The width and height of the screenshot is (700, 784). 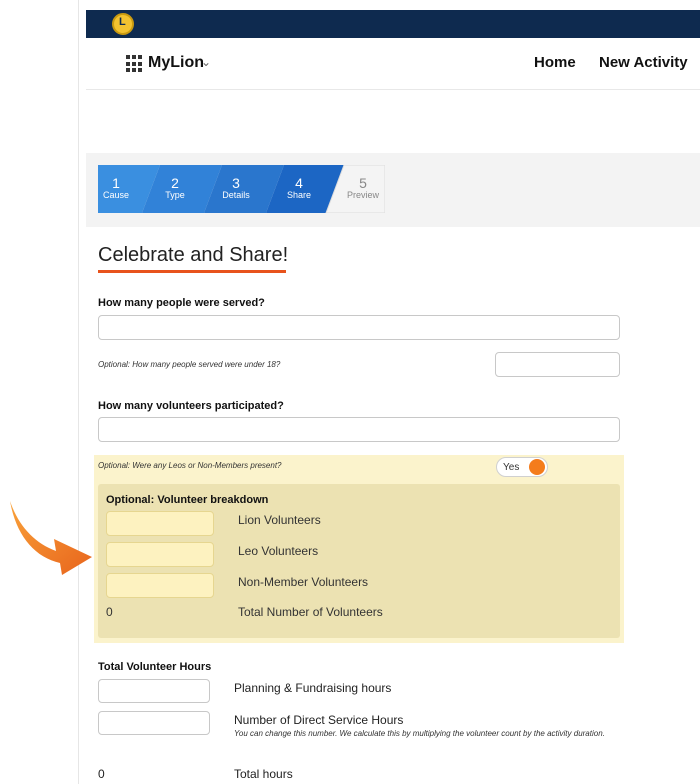 I want to click on step-label: Preview, so click(x=362, y=195).